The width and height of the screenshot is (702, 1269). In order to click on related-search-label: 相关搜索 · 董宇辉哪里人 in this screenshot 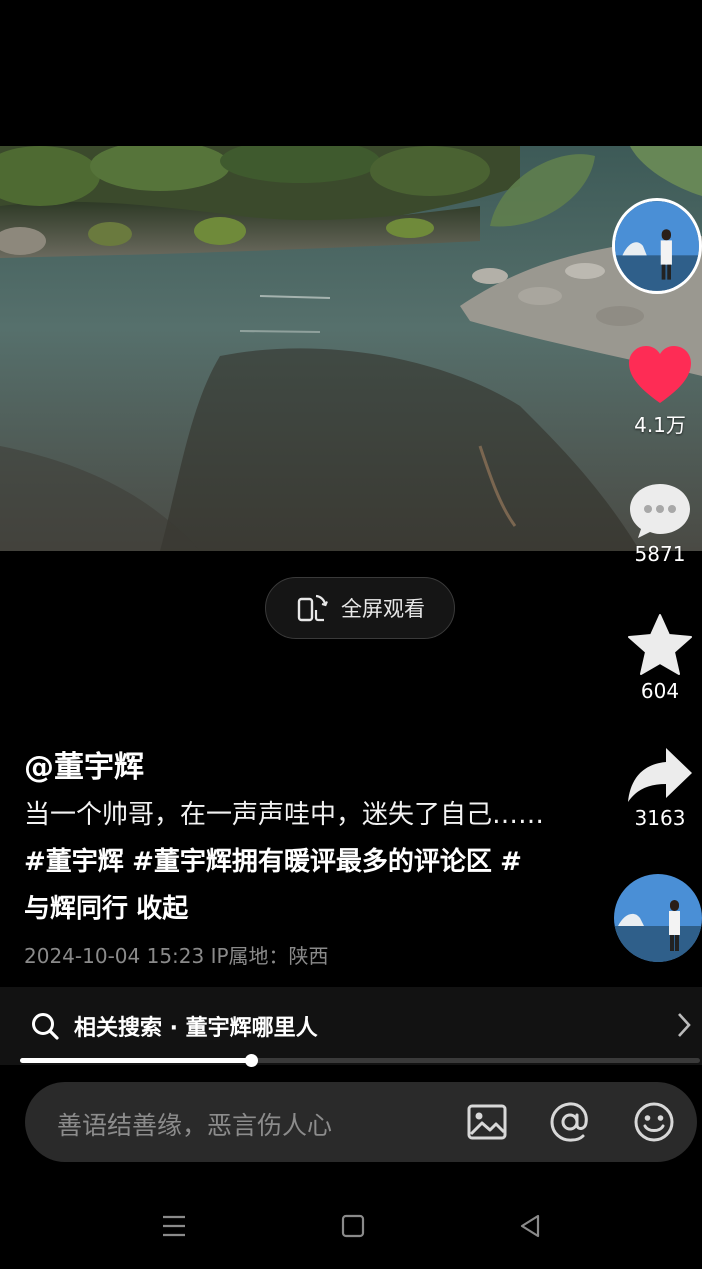, I will do `click(196, 1028)`.